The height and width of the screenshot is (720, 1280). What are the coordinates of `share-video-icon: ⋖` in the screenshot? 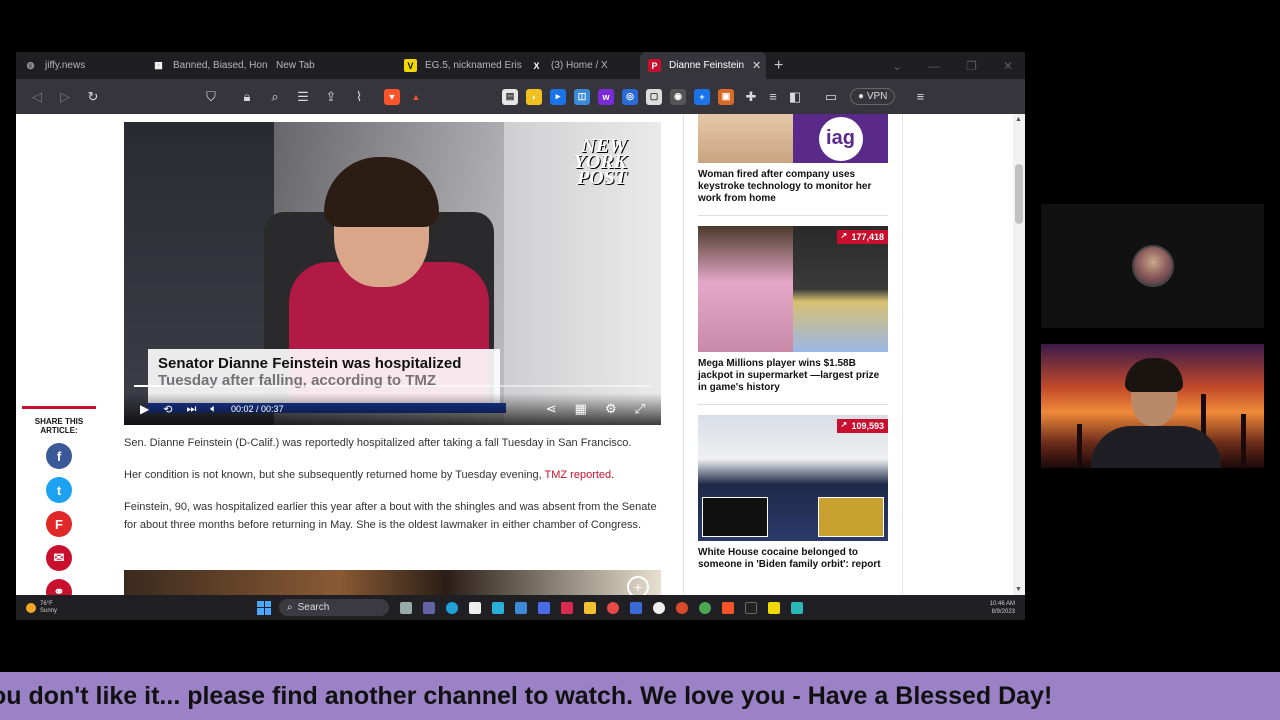 It's located at (551, 409).